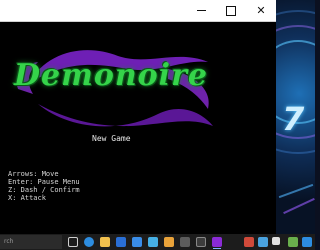 The height and width of the screenshot is (250, 320). I want to click on wallpaper-logo: 7, so click(293, 119).